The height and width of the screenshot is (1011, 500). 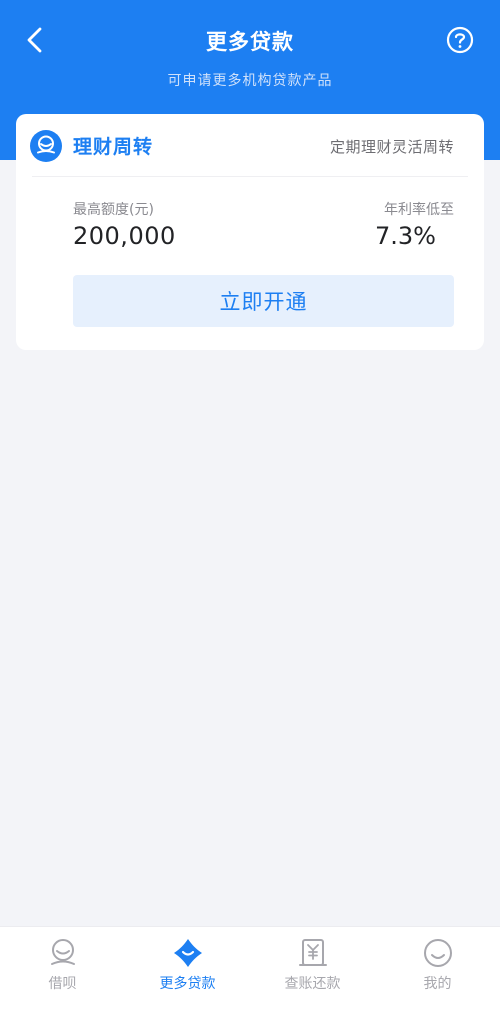 I want to click on tab-label: 查账还款, so click(x=312, y=984).